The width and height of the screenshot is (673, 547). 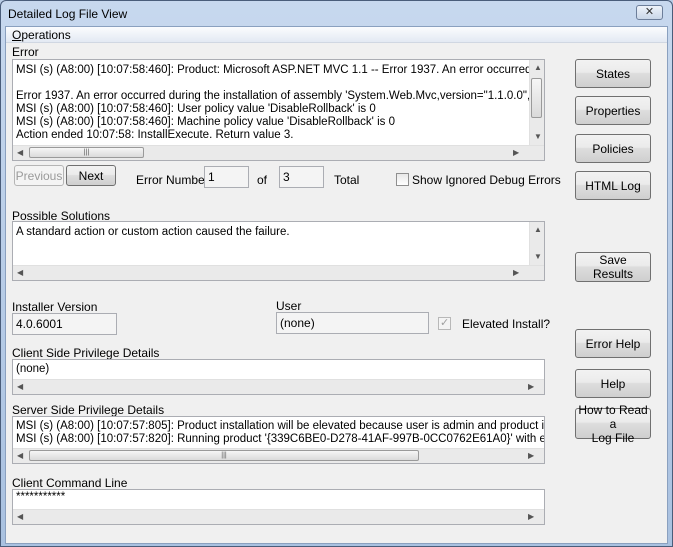 I want to click on client-privilege-label: Client Side Privilege Details, so click(x=86, y=353).